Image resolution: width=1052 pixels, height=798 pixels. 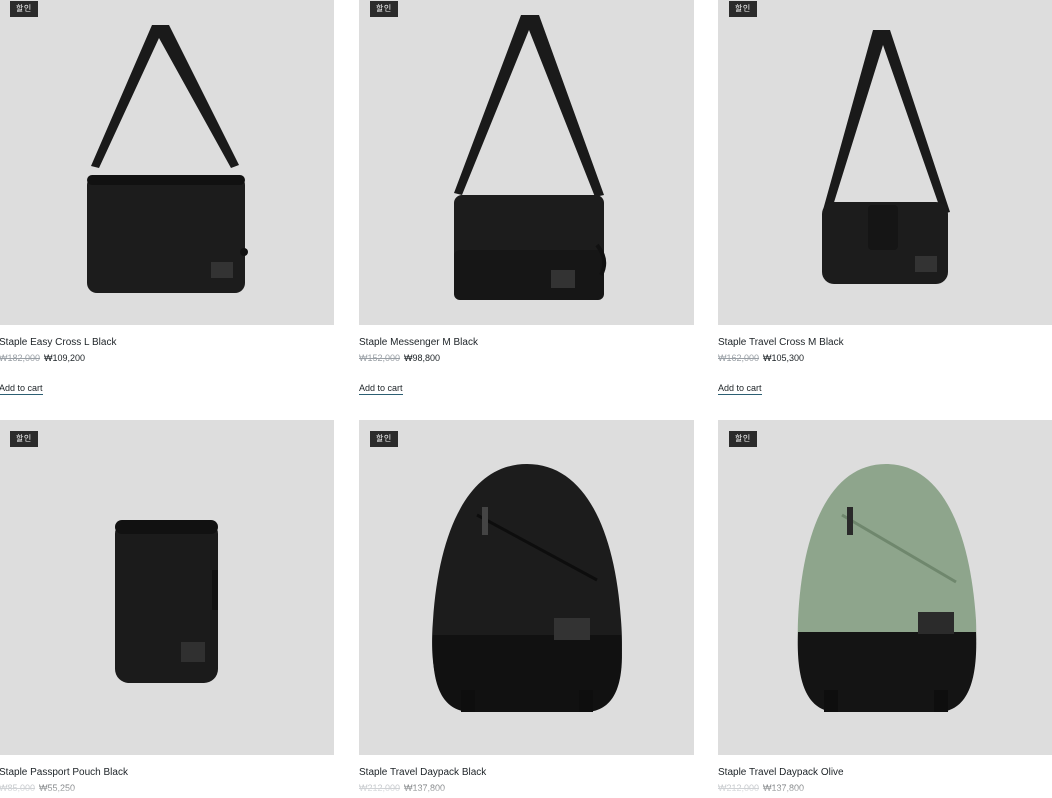 What do you see at coordinates (380, 358) in the screenshot?
I see `original-price: ₩152,000` at bounding box center [380, 358].